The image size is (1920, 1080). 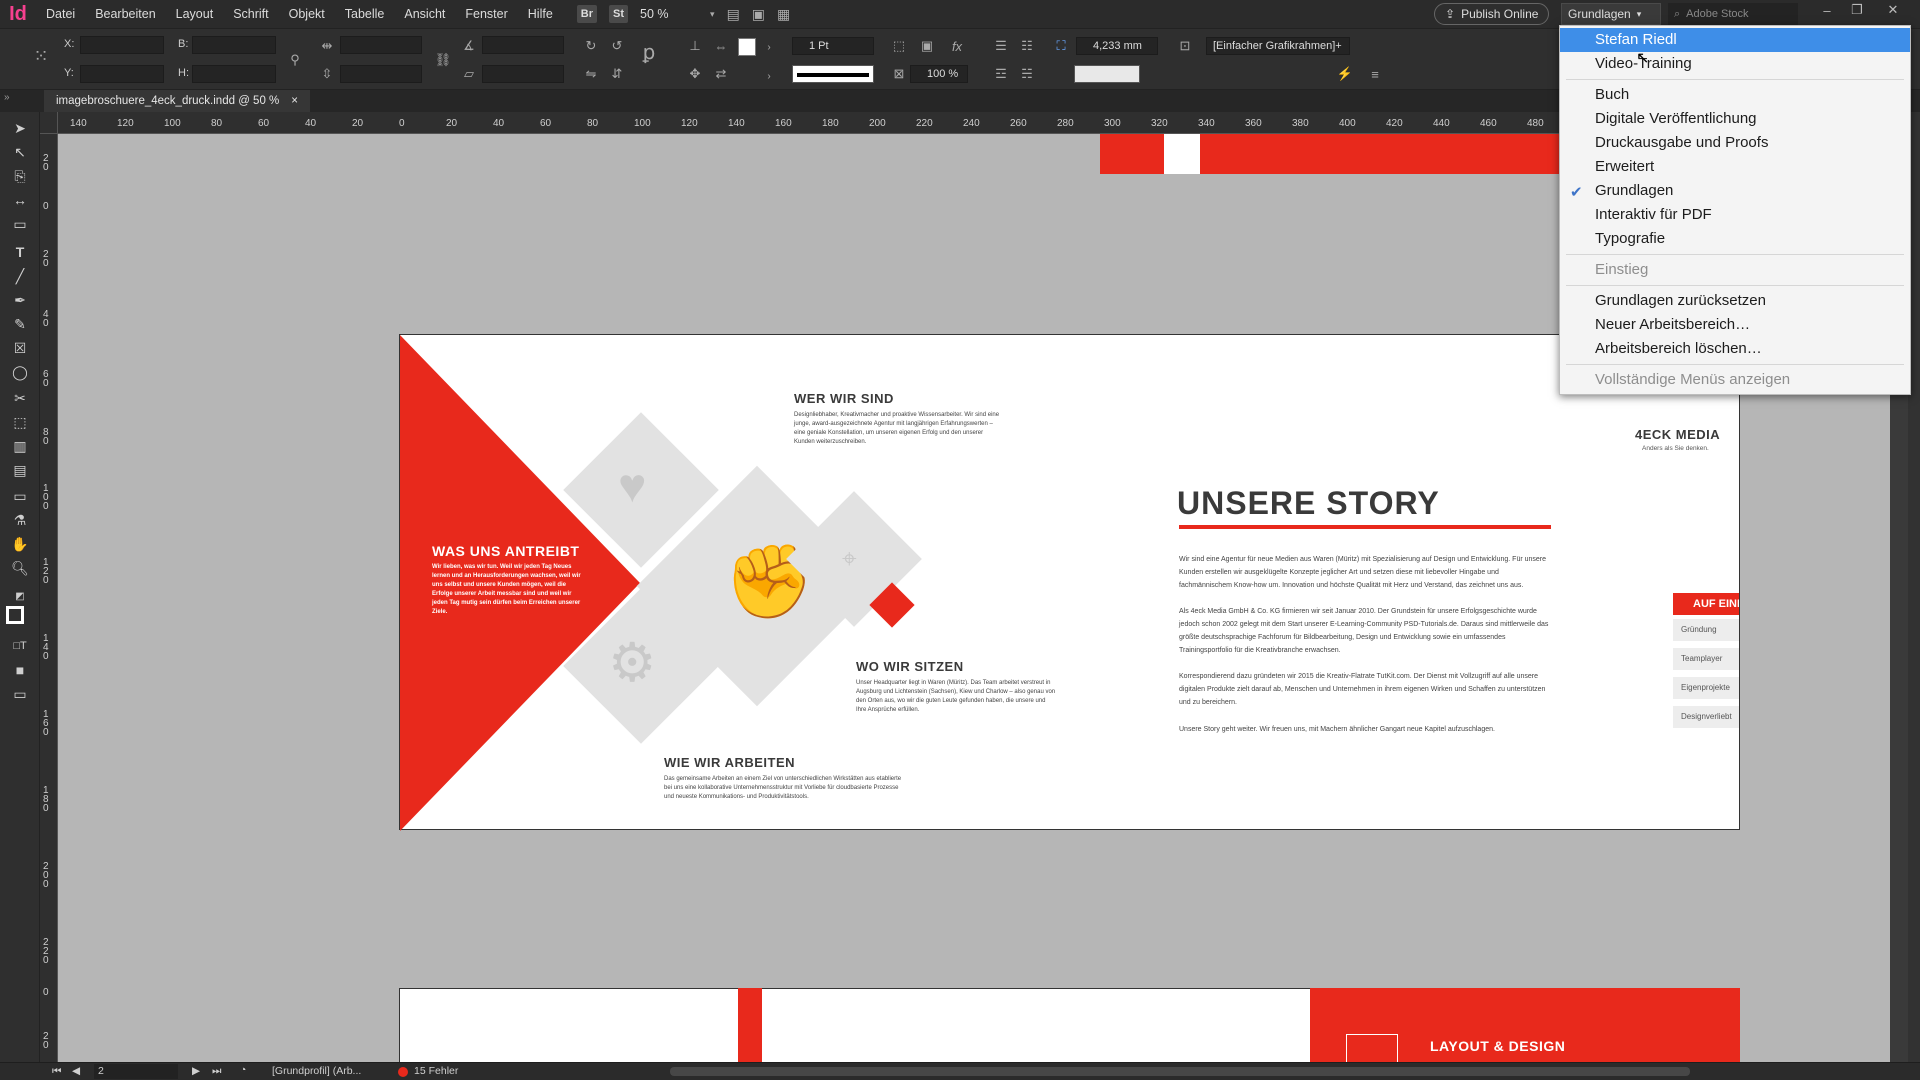 I want to click on stroke-weight-field: 1 Pt, so click(x=833, y=46).